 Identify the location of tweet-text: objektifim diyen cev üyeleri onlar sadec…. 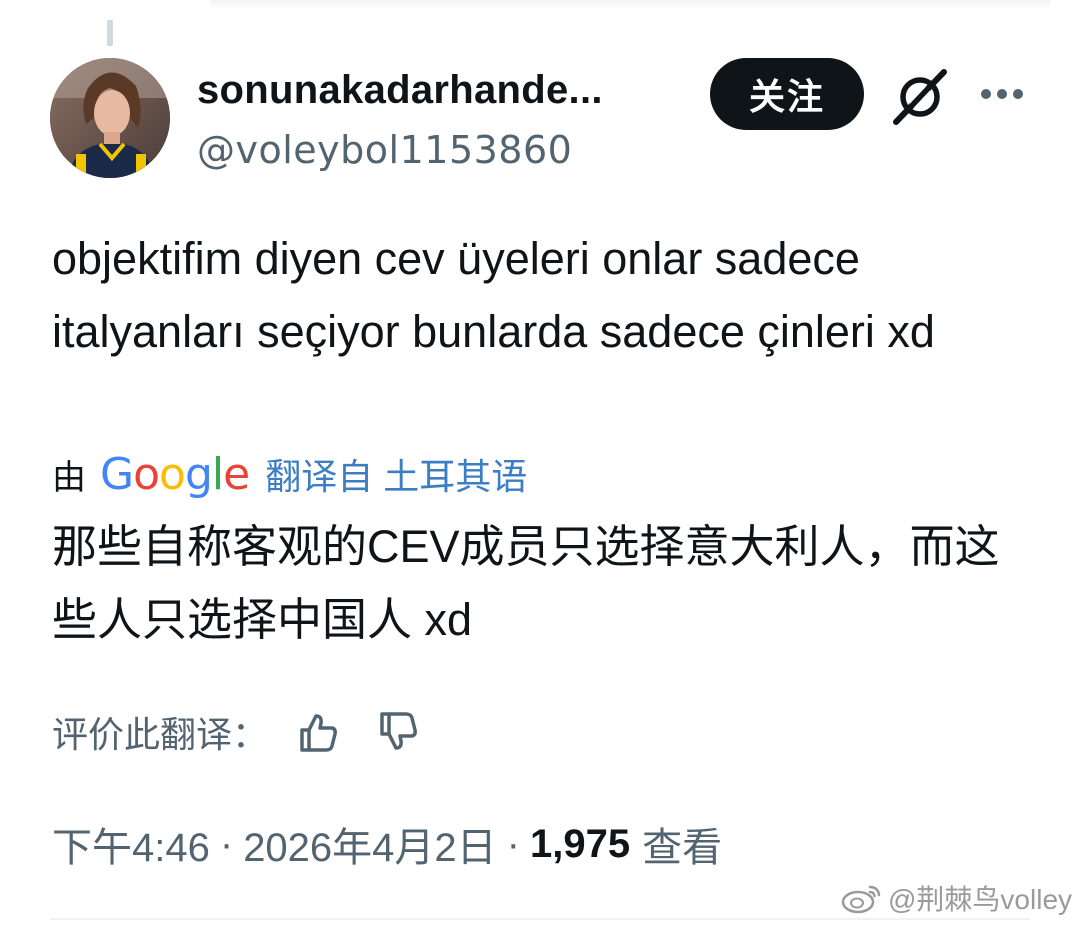
(493, 295).